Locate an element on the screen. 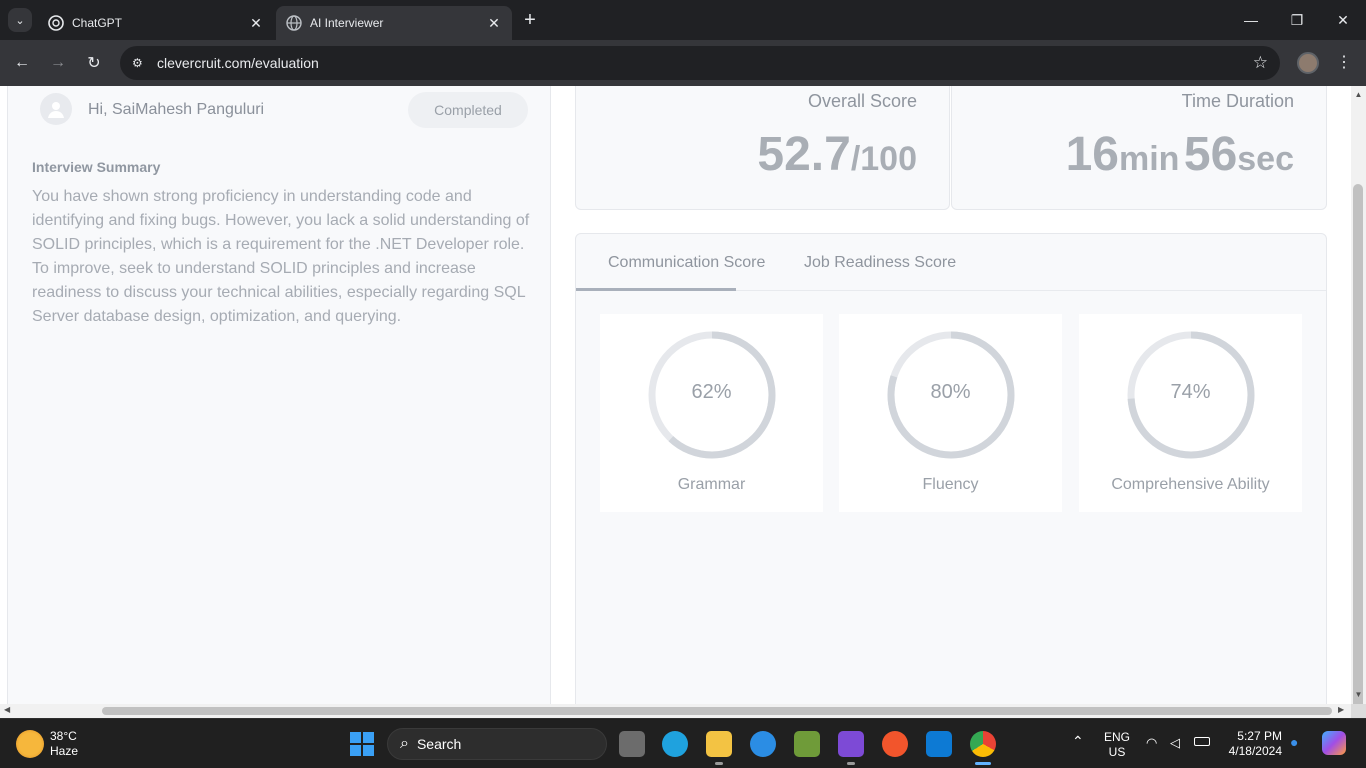  overall-score-label: Overall Score is located at coordinates (862, 101).